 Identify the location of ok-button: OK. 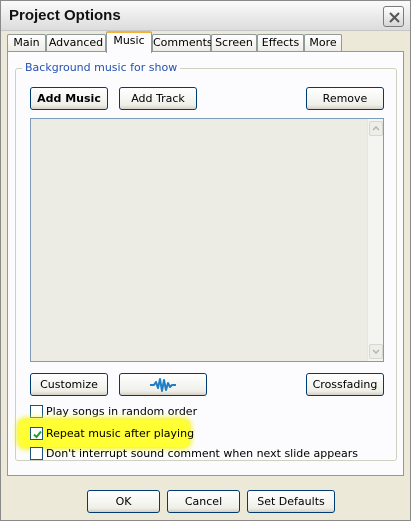
(123, 501).